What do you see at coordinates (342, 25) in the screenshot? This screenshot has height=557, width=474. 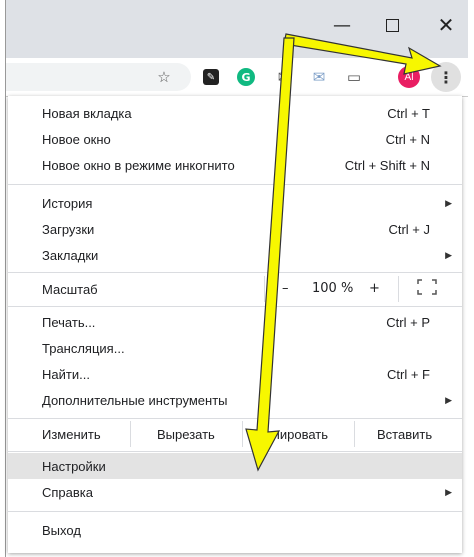 I see `minimize-button: —` at bounding box center [342, 25].